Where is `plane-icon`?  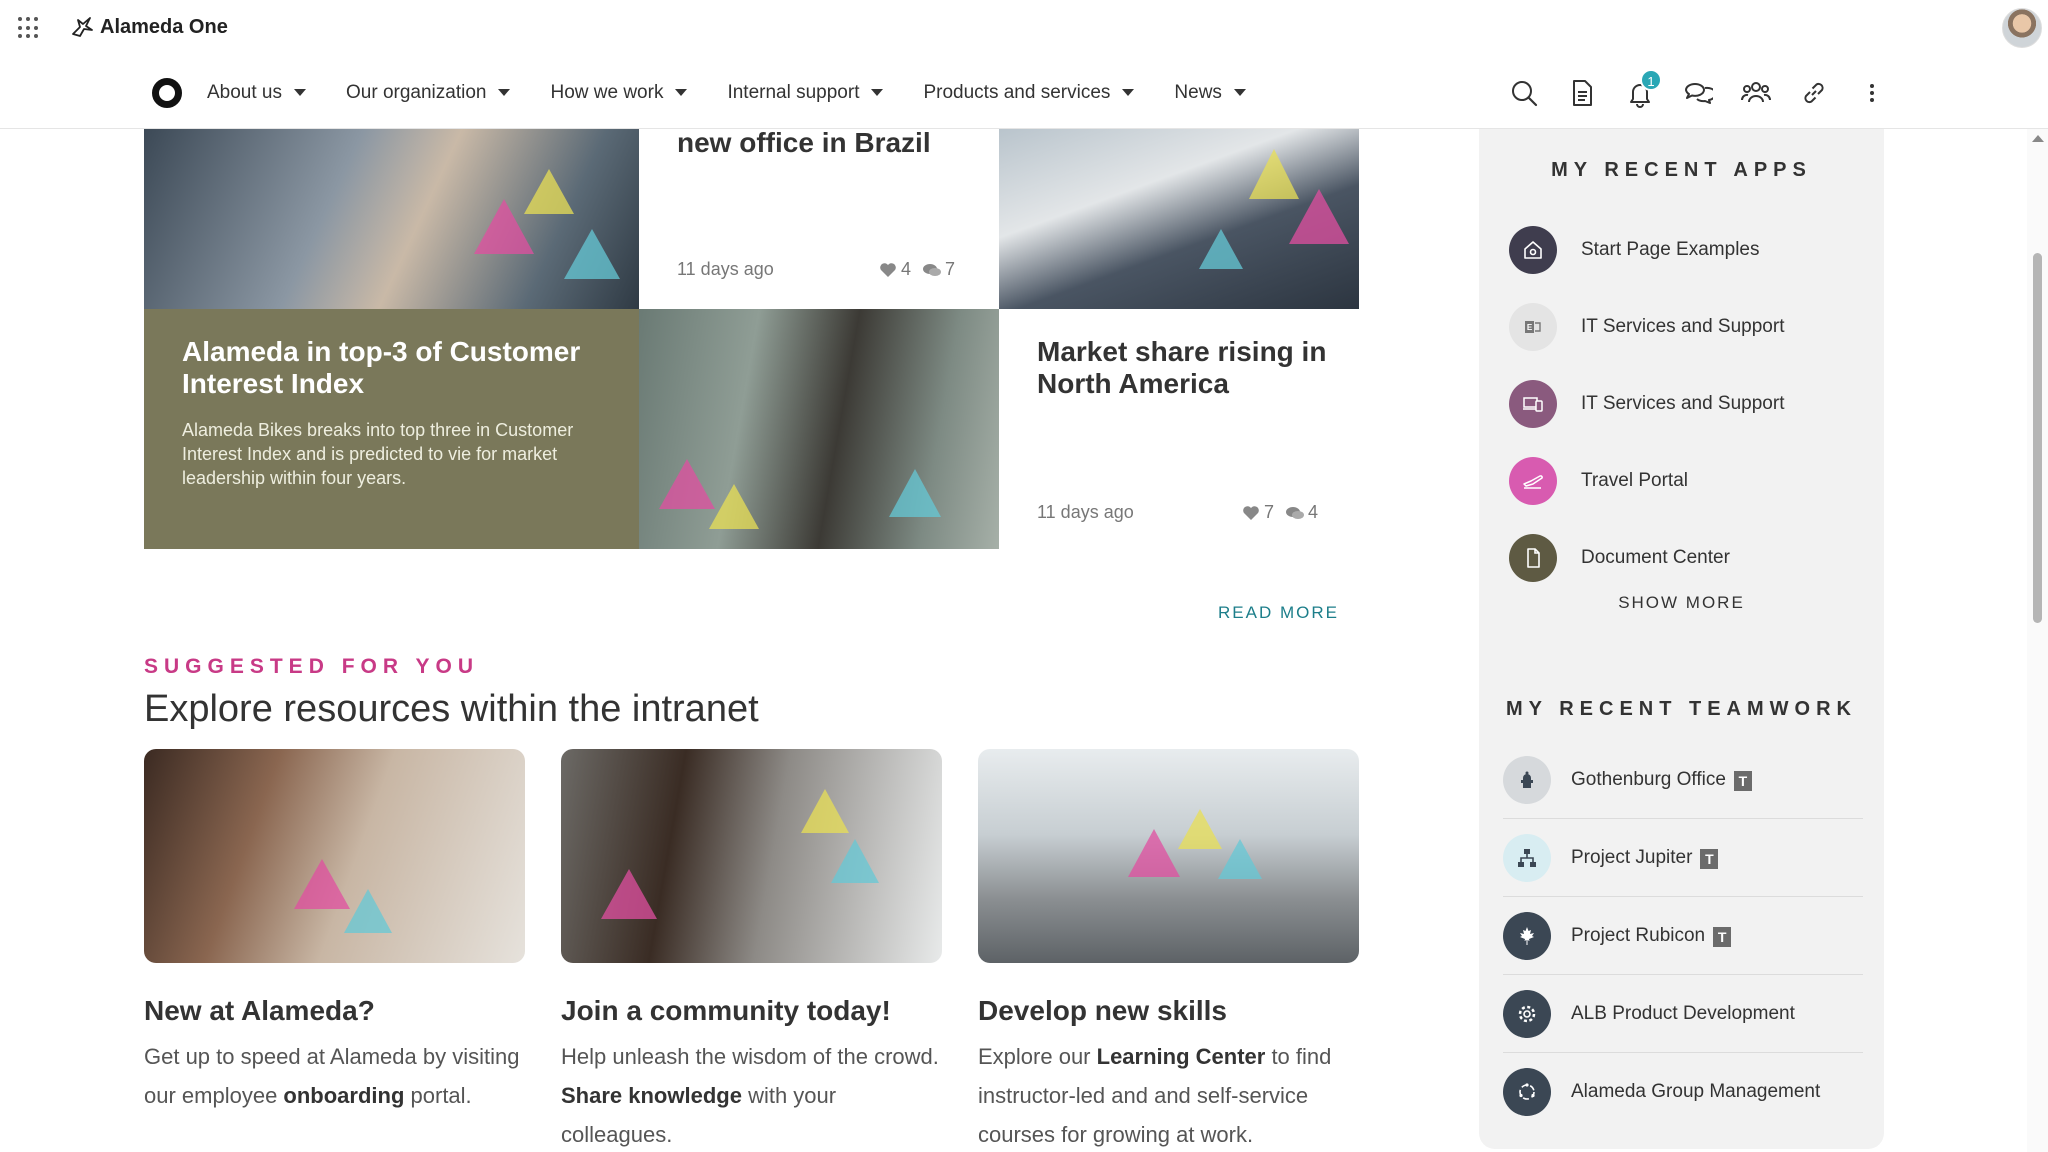 plane-icon is located at coordinates (1533, 480).